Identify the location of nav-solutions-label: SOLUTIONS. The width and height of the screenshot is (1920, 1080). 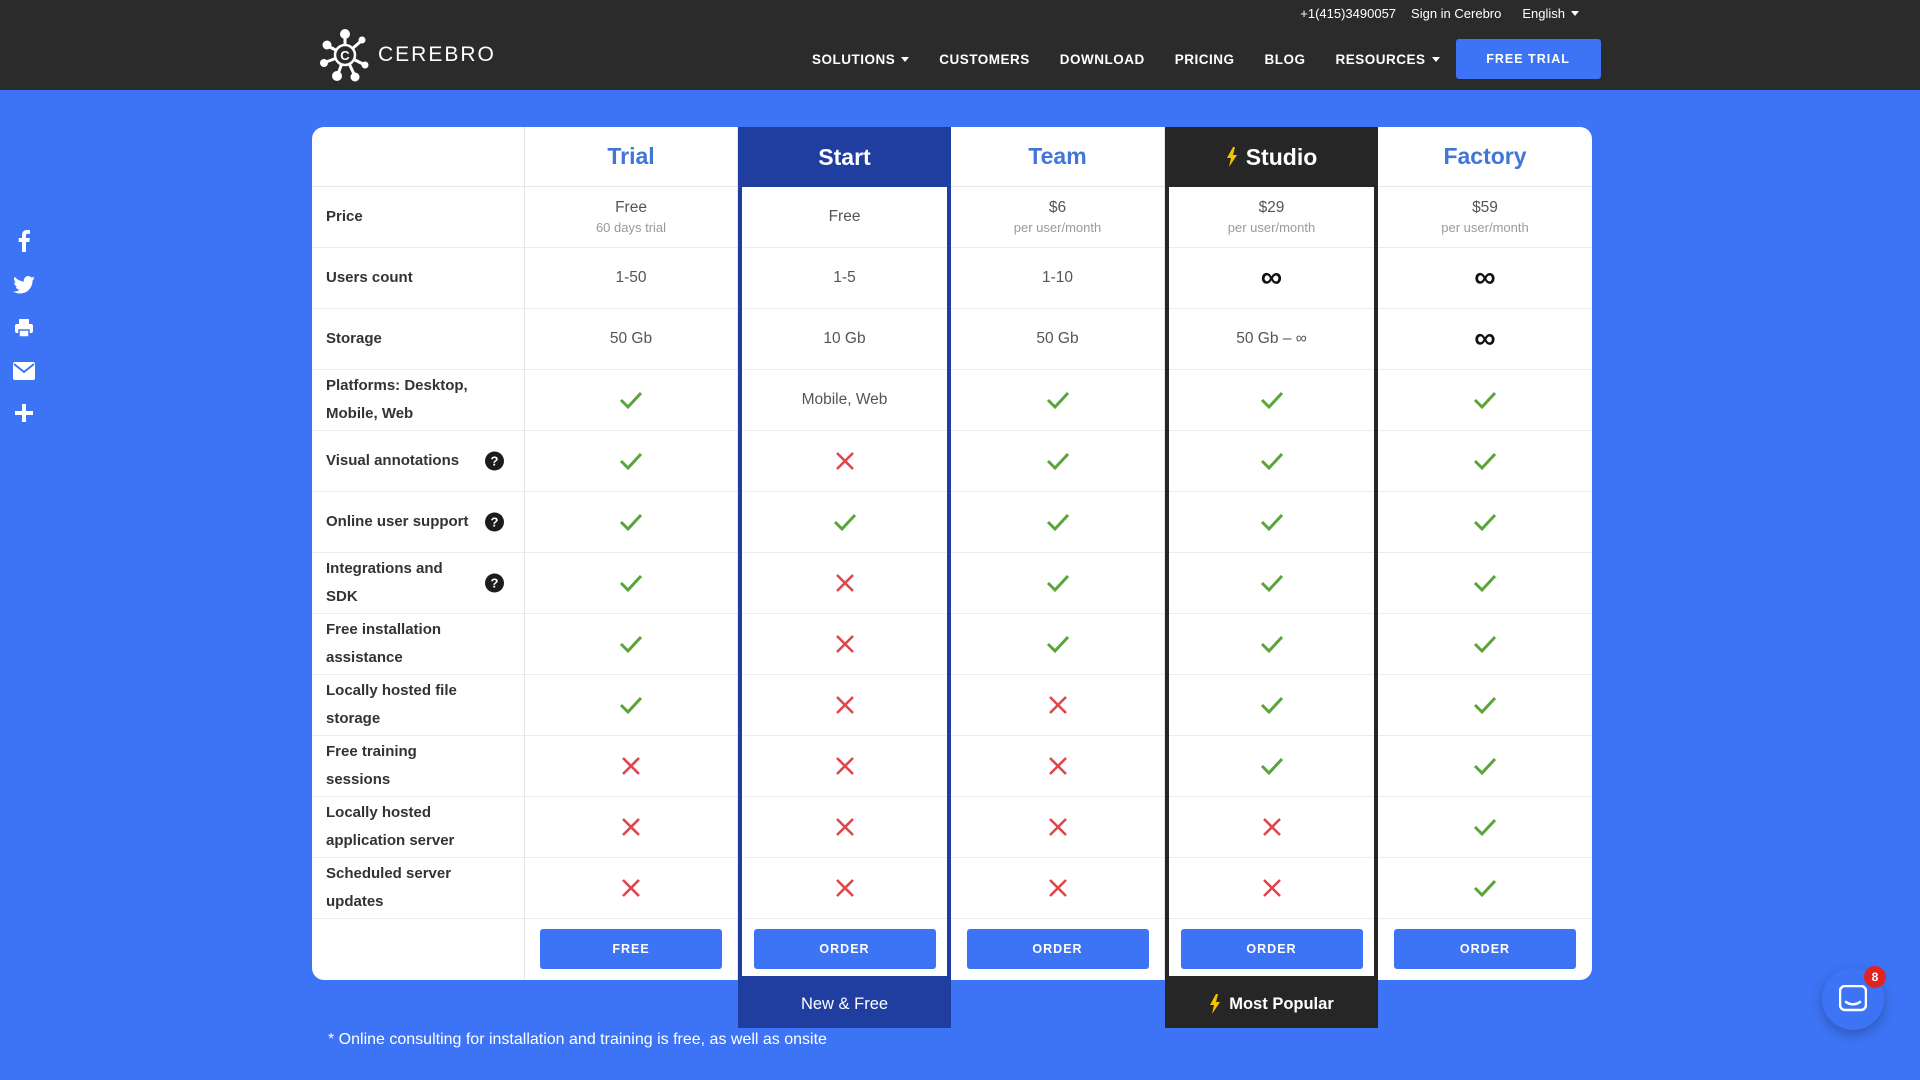
(854, 59).